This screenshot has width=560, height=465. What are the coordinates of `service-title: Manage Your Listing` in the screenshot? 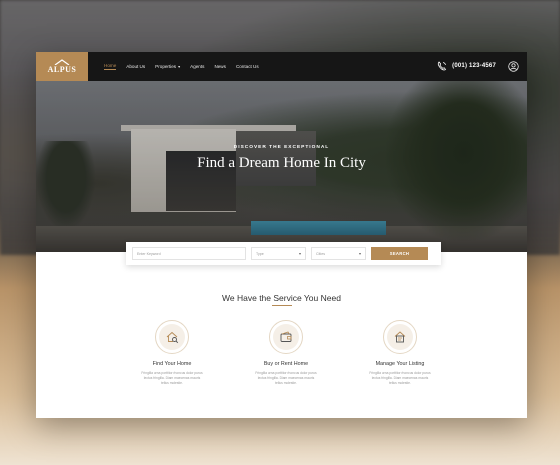 It's located at (400, 364).